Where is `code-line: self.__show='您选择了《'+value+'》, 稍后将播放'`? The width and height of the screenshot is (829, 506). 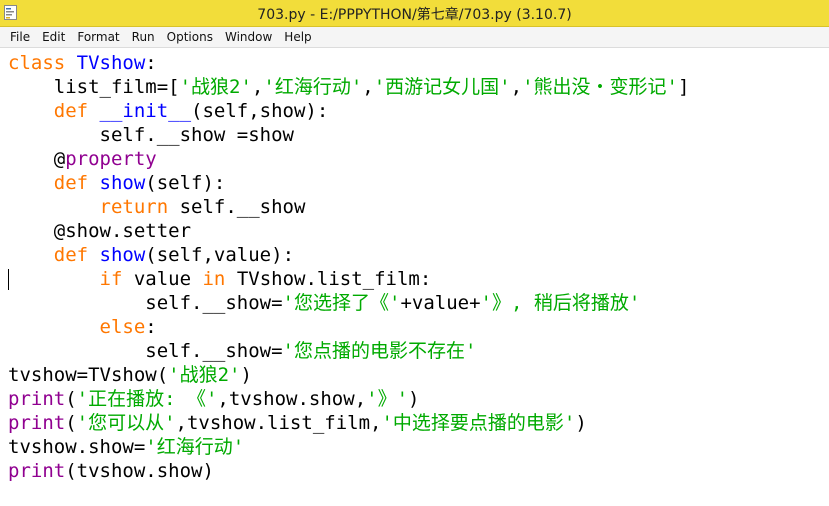
code-line: self.__show='您选择了《'+value+'》, 稍后将播放' is located at coordinates (348, 303).